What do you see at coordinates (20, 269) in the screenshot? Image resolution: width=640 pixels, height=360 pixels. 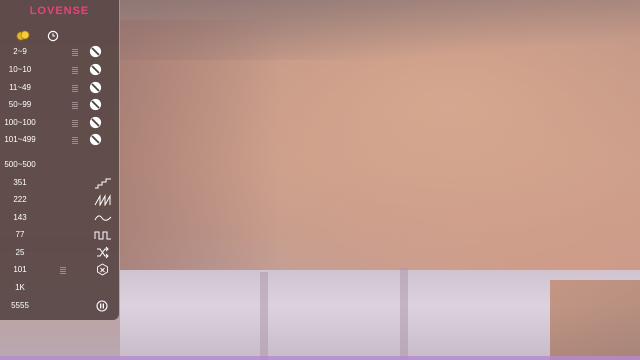 I see `special-level: 101` at bounding box center [20, 269].